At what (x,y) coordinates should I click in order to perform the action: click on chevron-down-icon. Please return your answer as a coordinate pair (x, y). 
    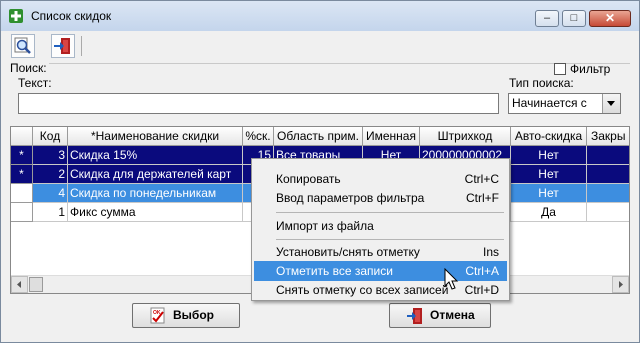
    Looking at the image, I should click on (611, 103).